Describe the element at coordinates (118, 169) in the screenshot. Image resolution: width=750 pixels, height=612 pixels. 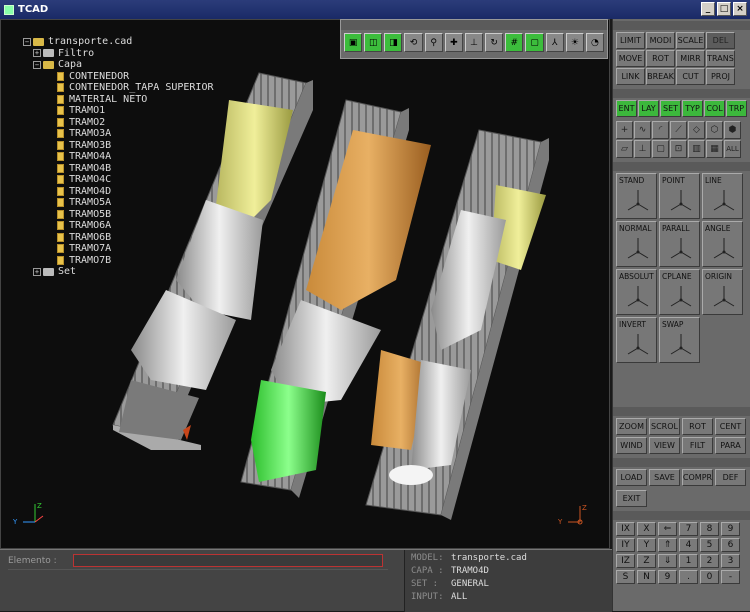
I see `tree-item: TRAMO4B` at that location.